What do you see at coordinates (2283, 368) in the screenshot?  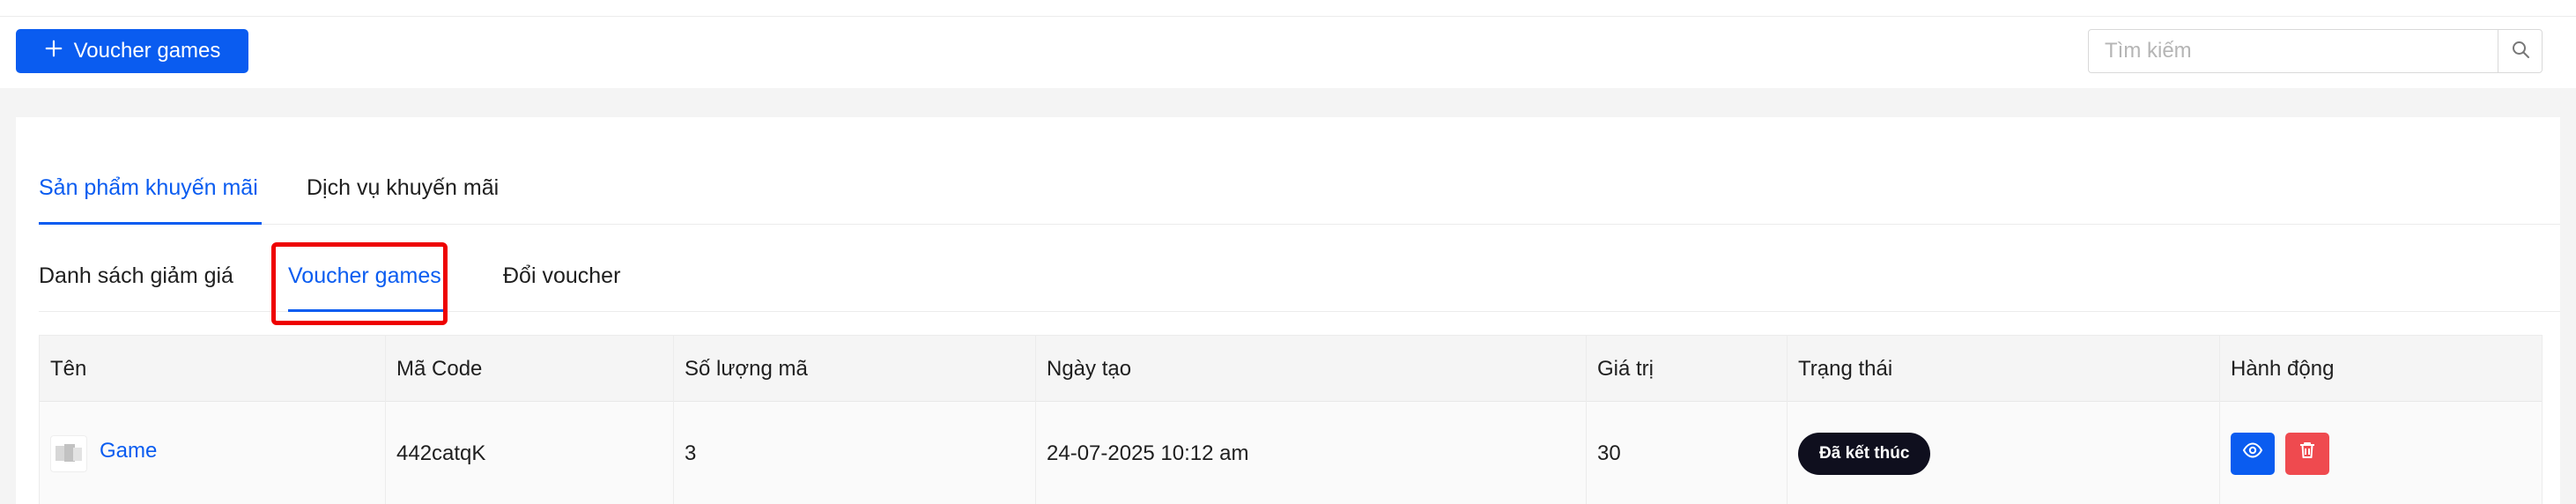 I see `col-header-actions: Hành động` at bounding box center [2283, 368].